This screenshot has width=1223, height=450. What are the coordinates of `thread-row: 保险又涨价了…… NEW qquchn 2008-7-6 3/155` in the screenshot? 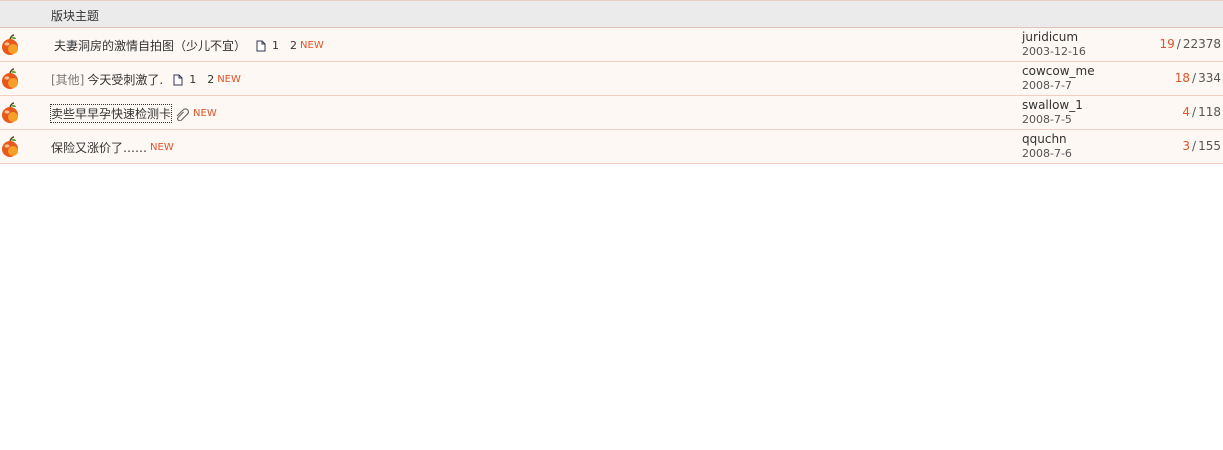 It's located at (611, 147).